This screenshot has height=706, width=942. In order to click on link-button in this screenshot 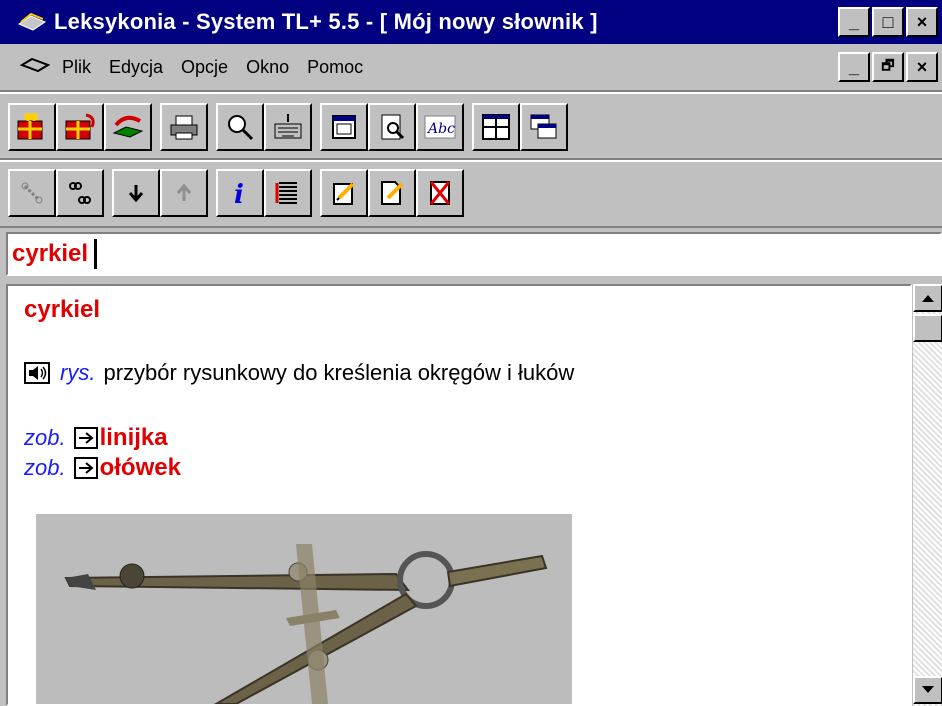, I will do `click(80, 193)`.